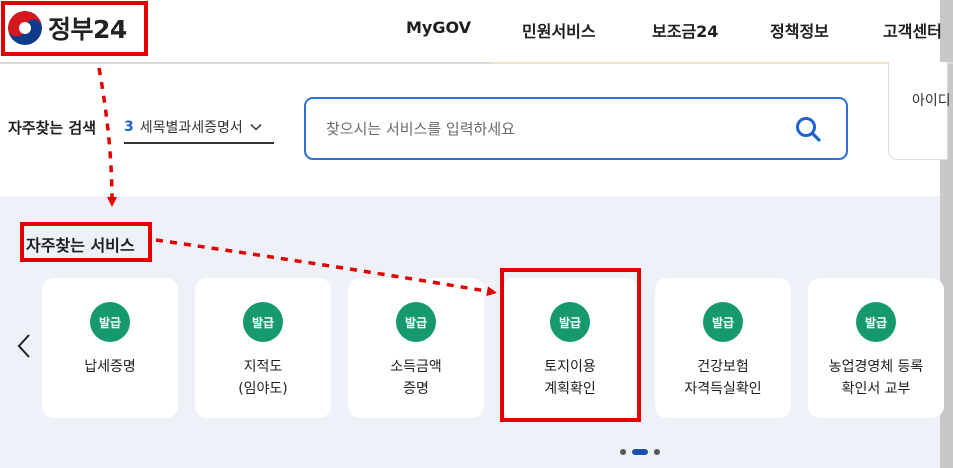 This screenshot has height=468, width=953. Describe the element at coordinates (86, 242) in the screenshot. I see `annotation-box-services-title` at that location.